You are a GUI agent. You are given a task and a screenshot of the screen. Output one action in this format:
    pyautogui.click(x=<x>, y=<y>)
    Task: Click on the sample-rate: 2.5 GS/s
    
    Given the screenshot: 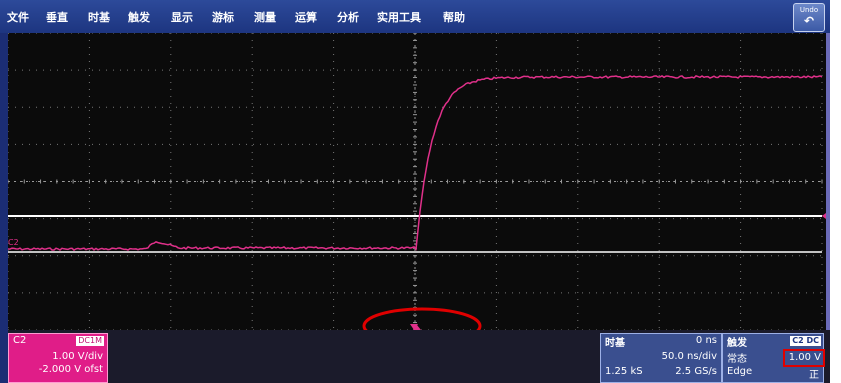 What is the action you would take?
    pyautogui.click(x=696, y=371)
    